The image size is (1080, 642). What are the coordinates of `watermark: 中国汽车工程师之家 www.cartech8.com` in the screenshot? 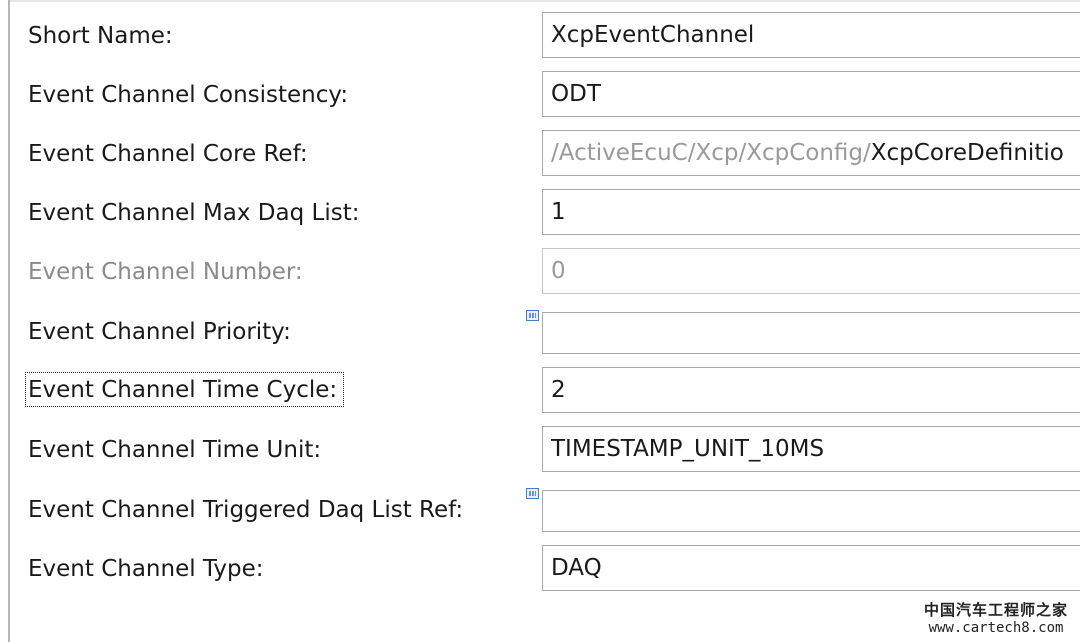 It's located at (996, 617).